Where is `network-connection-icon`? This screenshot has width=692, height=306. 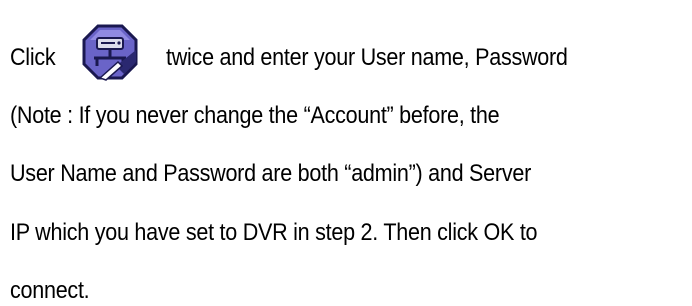
network-connection-icon is located at coordinates (110, 52).